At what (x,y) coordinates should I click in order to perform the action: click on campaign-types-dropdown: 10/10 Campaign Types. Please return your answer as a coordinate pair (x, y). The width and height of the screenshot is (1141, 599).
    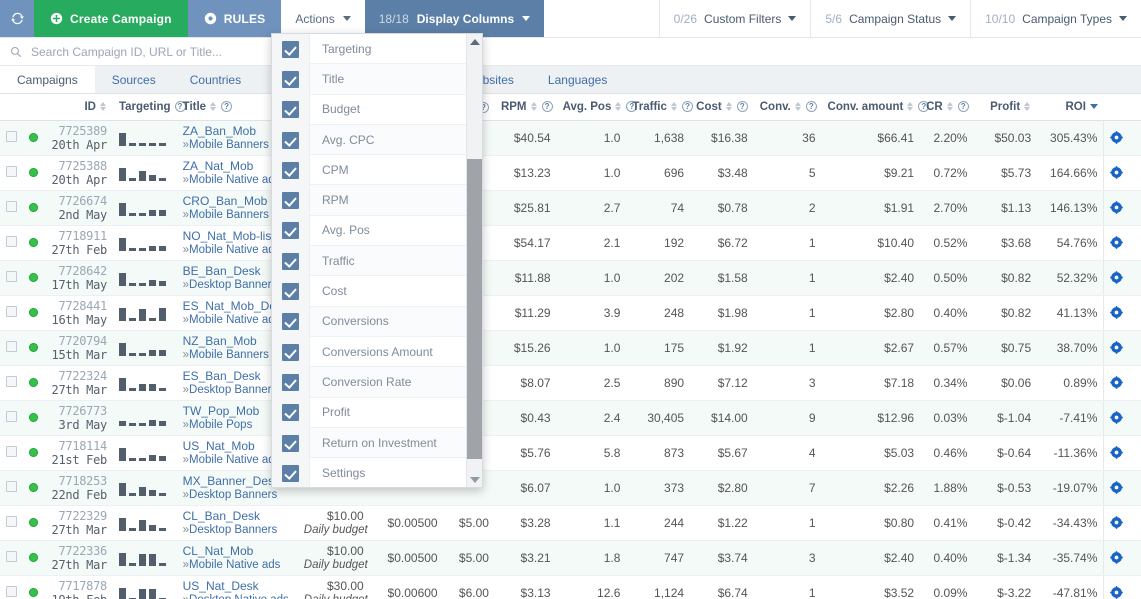
    Looking at the image, I should click on (1055, 18).